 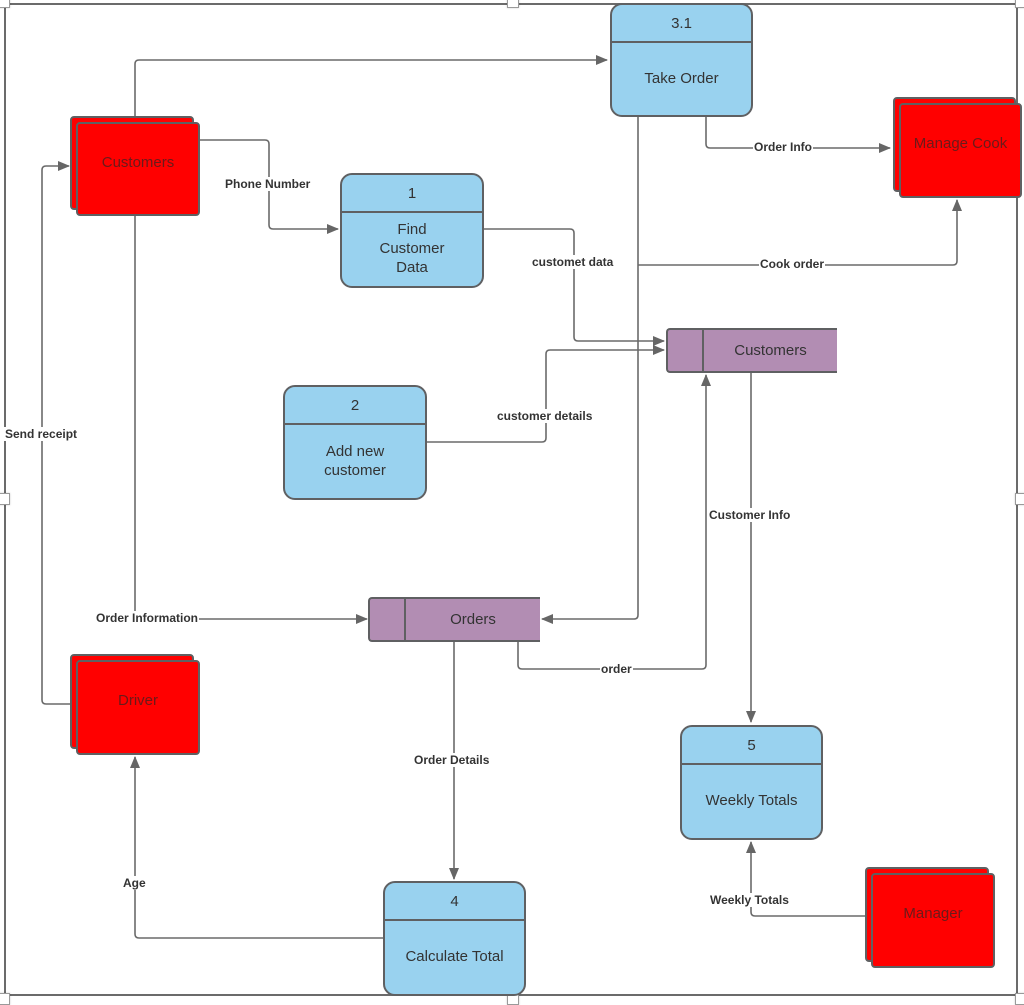 What do you see at coordinates (616, 669) in the screenshot?
I see `flow-label-order: order` at bounding box center [616, 669].